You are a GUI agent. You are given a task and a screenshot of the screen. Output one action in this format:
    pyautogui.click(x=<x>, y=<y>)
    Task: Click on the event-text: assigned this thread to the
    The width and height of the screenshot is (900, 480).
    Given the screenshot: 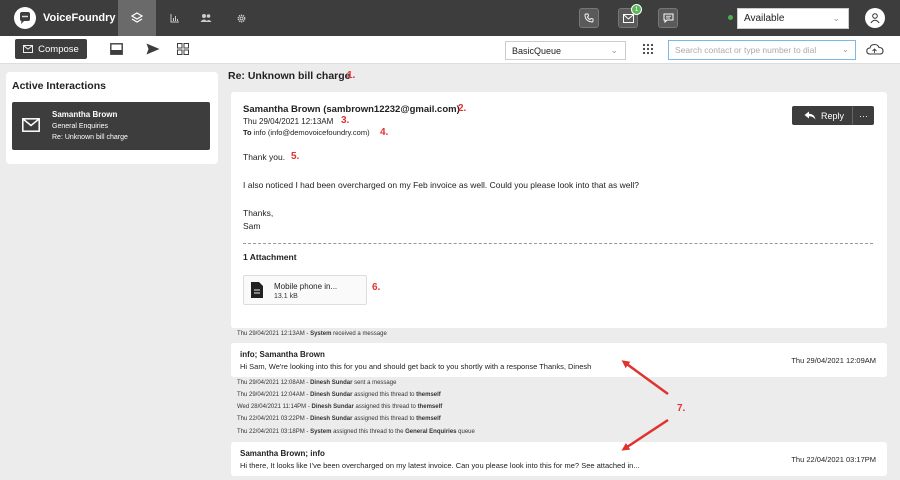 What is the action you would take?
    pyautogui.click(x=368, y=432)
    